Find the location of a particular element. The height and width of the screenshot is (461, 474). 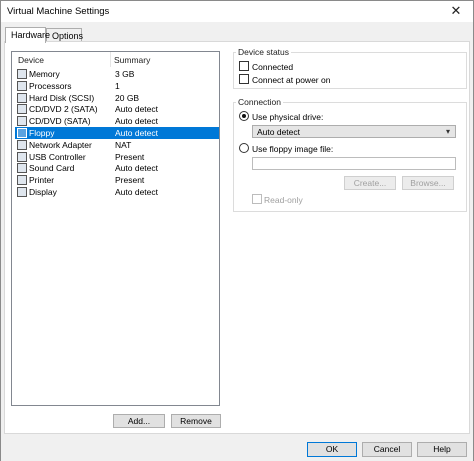

device-row: Printer Present is located at coordinates (117, 180).